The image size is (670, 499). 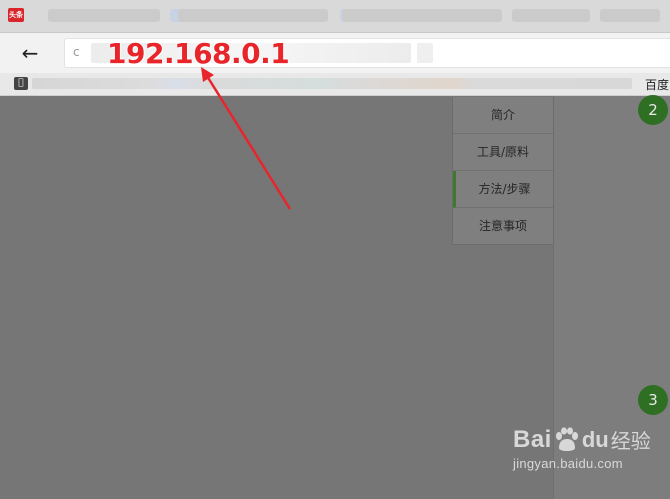 What do you see at coordinates (76, 52) in the screenshot?
I see `address-bar-leading-glyph: c` at bounding box center [76, 52].